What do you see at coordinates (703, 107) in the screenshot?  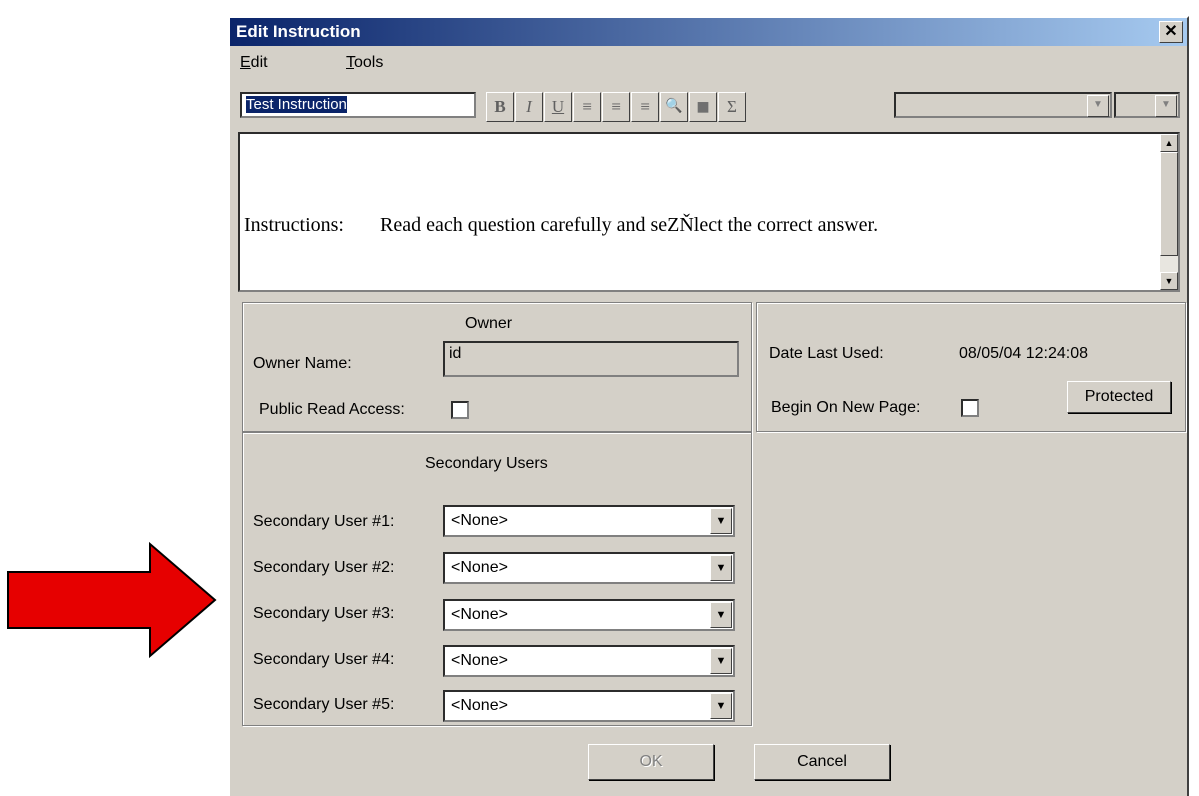 I see `color-box-icon: ■` at bounding box center [703, 107].